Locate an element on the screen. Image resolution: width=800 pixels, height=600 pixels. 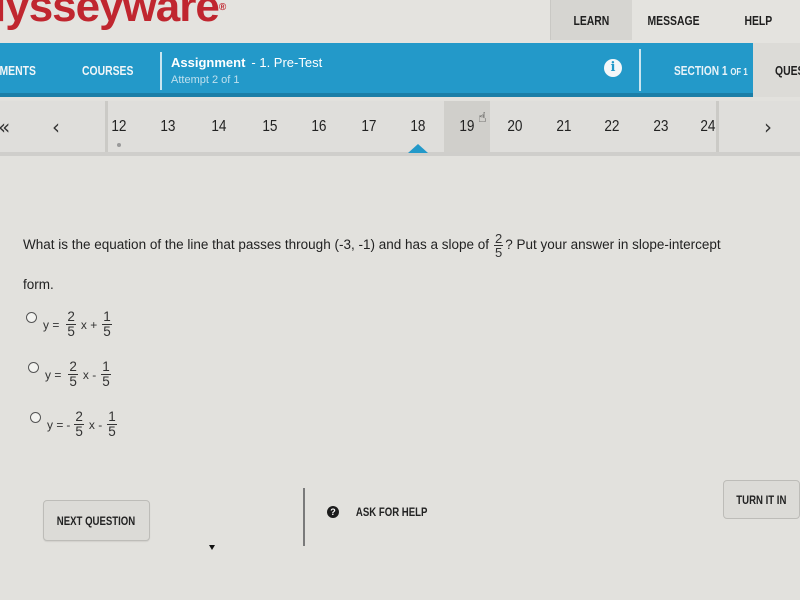
previous-question-button: ‹ is located at coordinates (56, 127).